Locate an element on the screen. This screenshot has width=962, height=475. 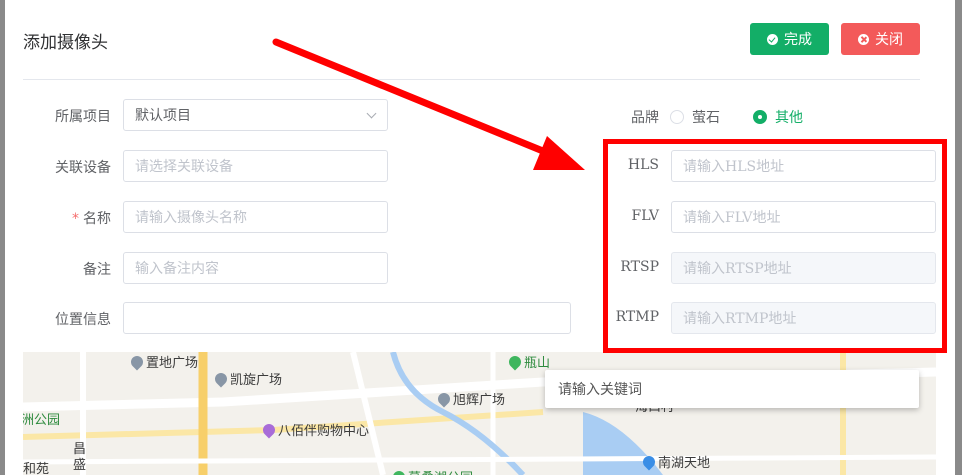
project-select-value: 默认项目 is located at coordinates (163, 116).